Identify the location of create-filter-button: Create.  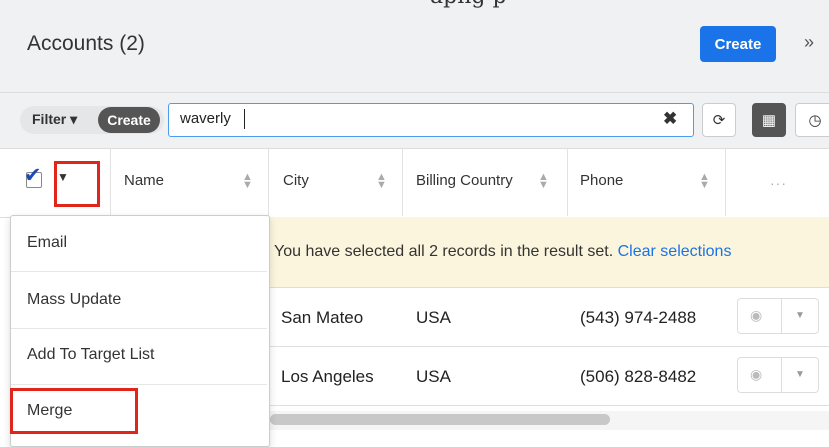
(129, 120).